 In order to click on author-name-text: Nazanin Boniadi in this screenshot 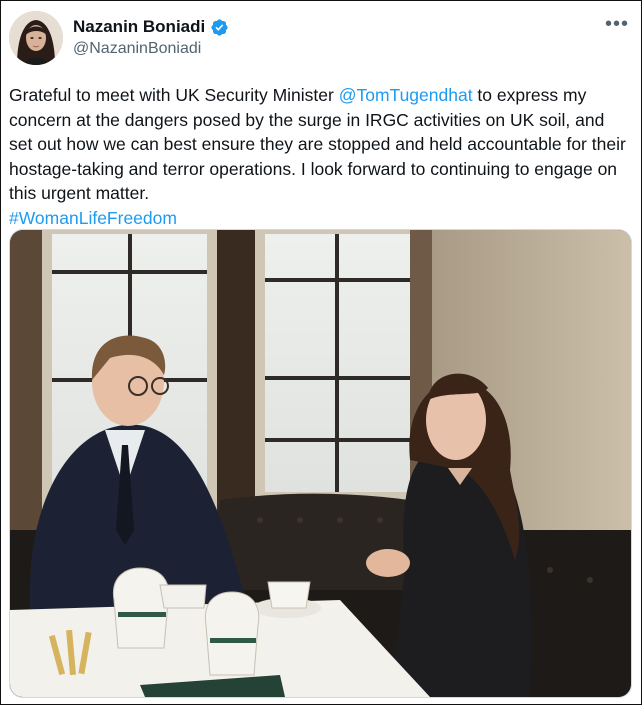, I will do `click(139, 27)`.